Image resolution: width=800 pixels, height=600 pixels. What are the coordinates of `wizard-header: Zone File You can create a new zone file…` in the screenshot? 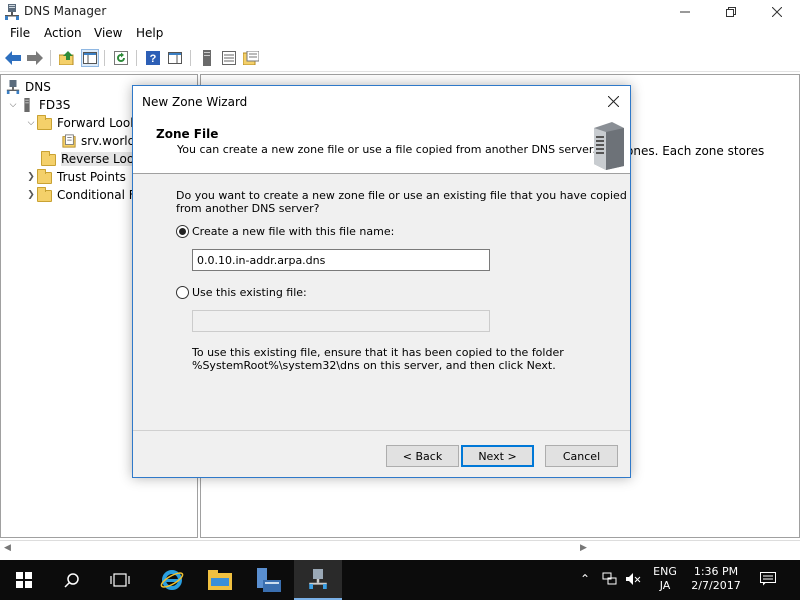 It's located at (381, 145).